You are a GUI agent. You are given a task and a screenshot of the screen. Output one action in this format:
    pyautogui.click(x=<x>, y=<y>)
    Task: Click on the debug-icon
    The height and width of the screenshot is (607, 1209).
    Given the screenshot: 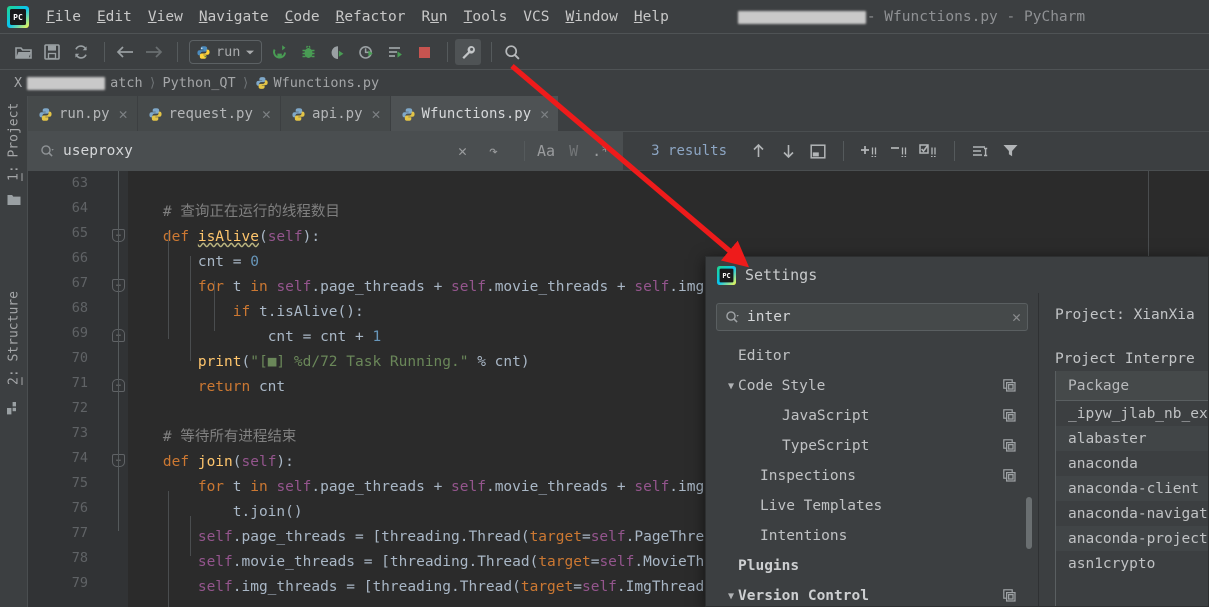 What is the action you would take?
    pyautogui.click(x=308, y=52)
    